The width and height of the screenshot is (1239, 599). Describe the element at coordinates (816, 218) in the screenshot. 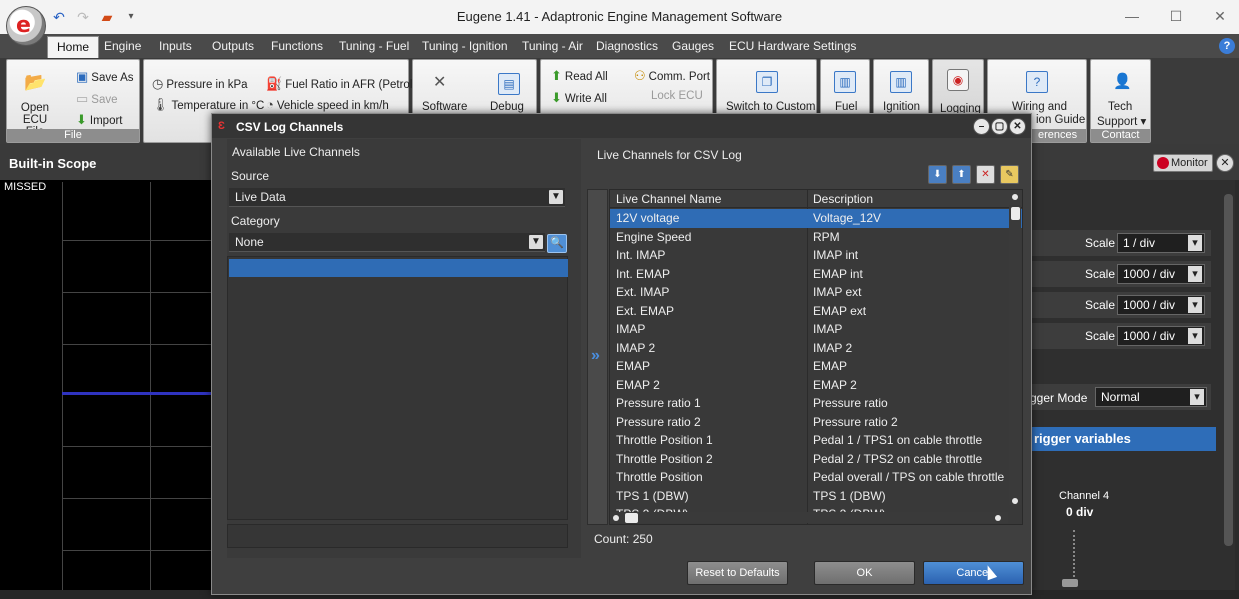

I see `table-row: 12V voltage Voltage_12V` at that location.